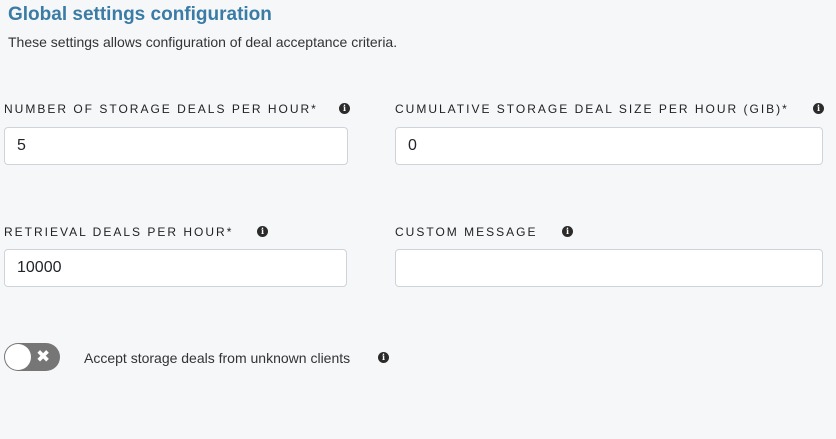 The image size is (836, 439). Describe the element at coordinates (609, 268) in the screenshot. I see `custom-message-input` at that location.